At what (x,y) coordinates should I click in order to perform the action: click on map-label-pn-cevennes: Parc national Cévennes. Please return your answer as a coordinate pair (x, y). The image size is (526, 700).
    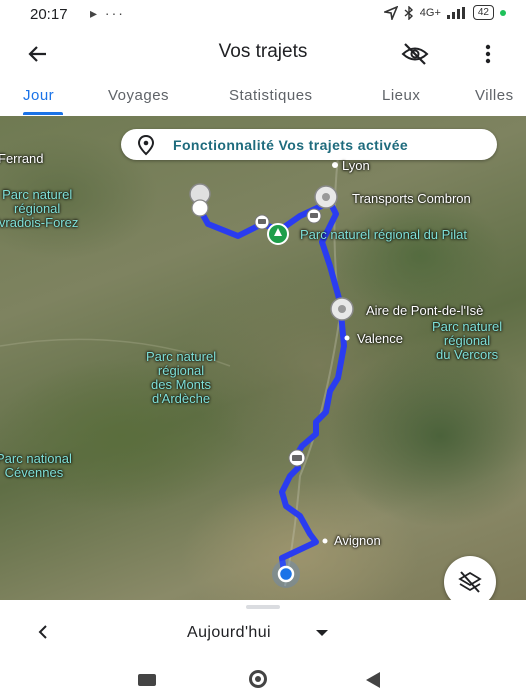
    Looking at the image, I should click on (36, 465).